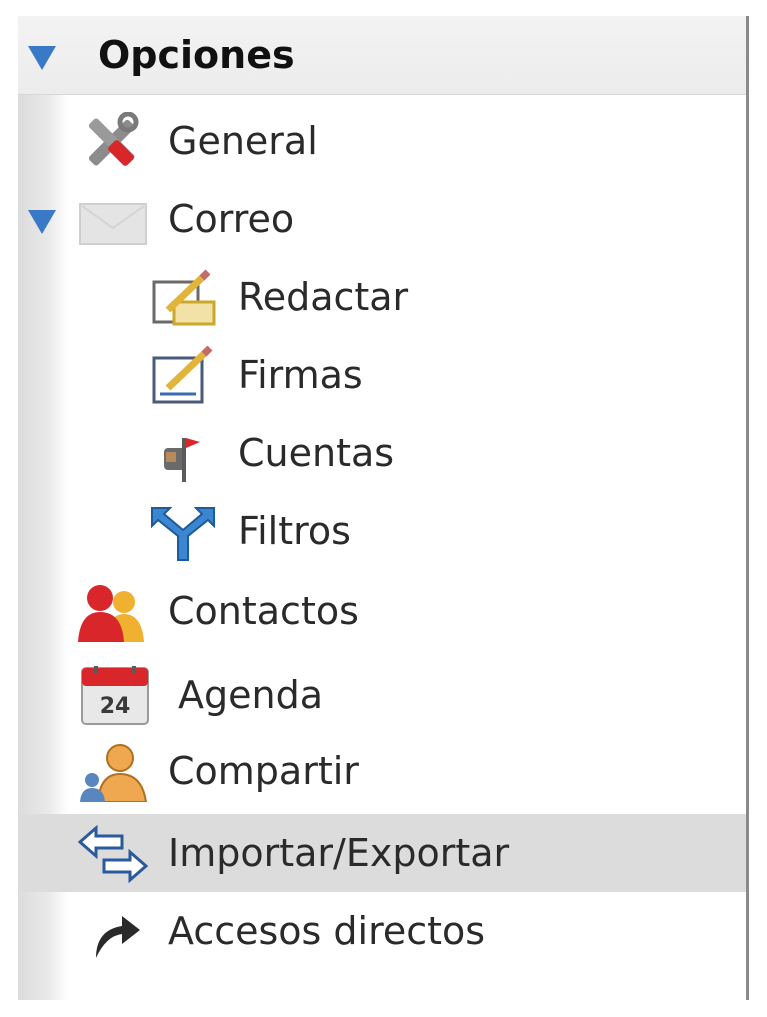 Image resolution: width=767 pixels, height=1017 pixels. Describe the element at coordinates (382, 771) in the screenshot. I see `tree-item-compartir: Compartir` at that location.